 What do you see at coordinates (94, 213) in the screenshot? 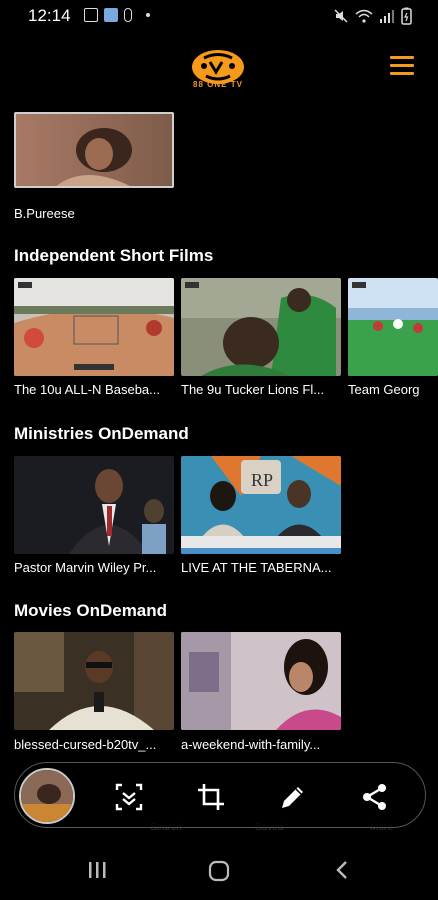
I see `video-title: B.Pureese` at bounding box center [94, 213].